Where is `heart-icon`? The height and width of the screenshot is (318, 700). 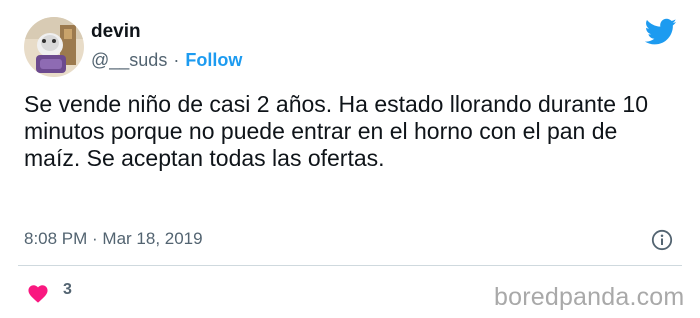
heart-icon is located at coordinates (38, 293).